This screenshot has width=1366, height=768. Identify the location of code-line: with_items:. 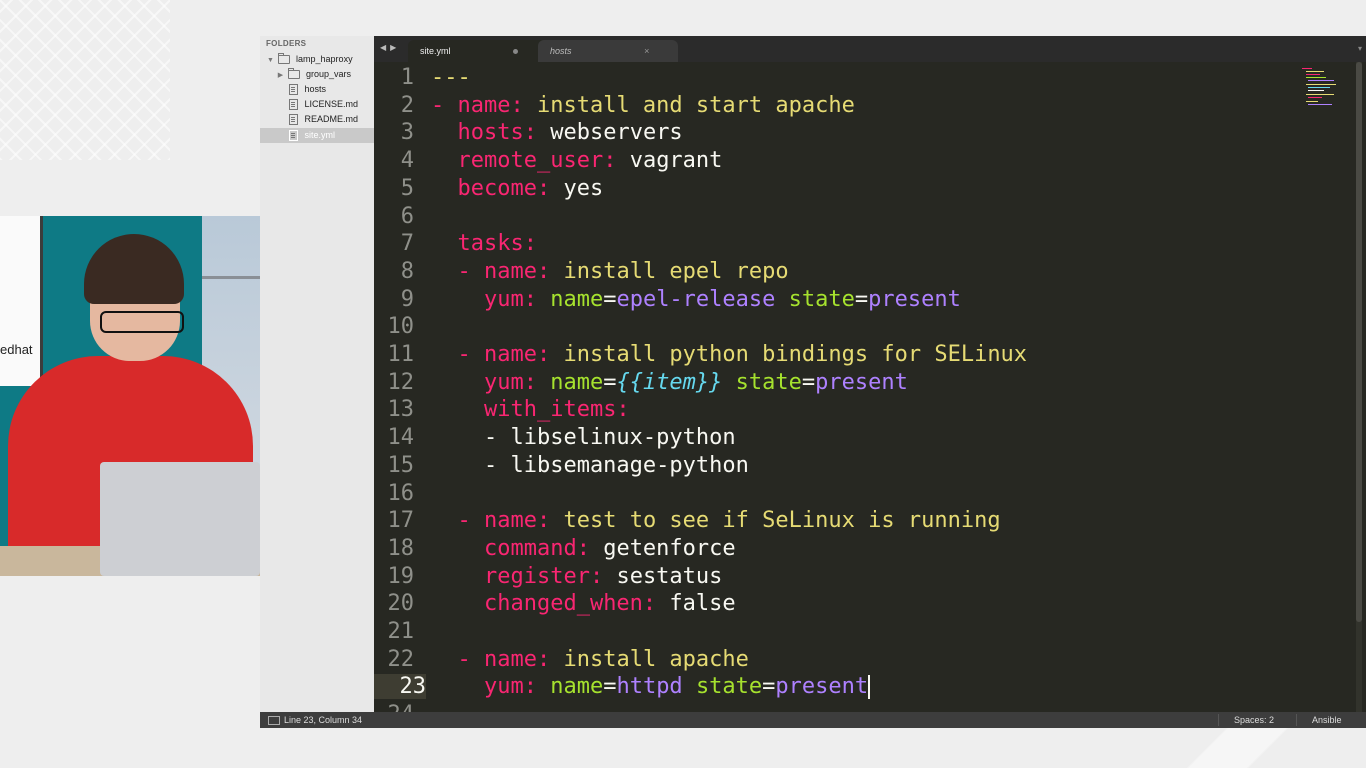
(556, 410).